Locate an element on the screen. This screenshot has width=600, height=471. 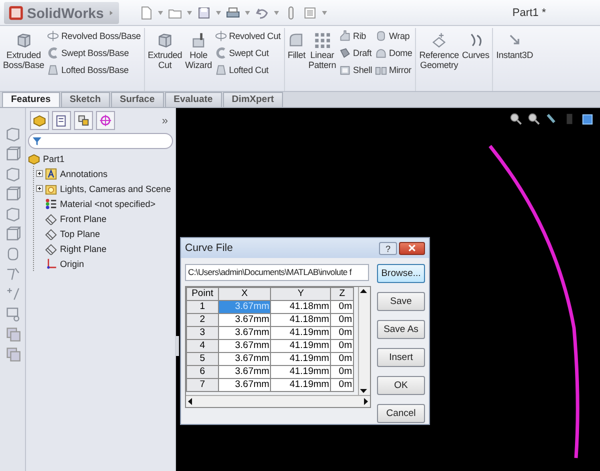
sketch-icon is located at coordinates (12, 274).